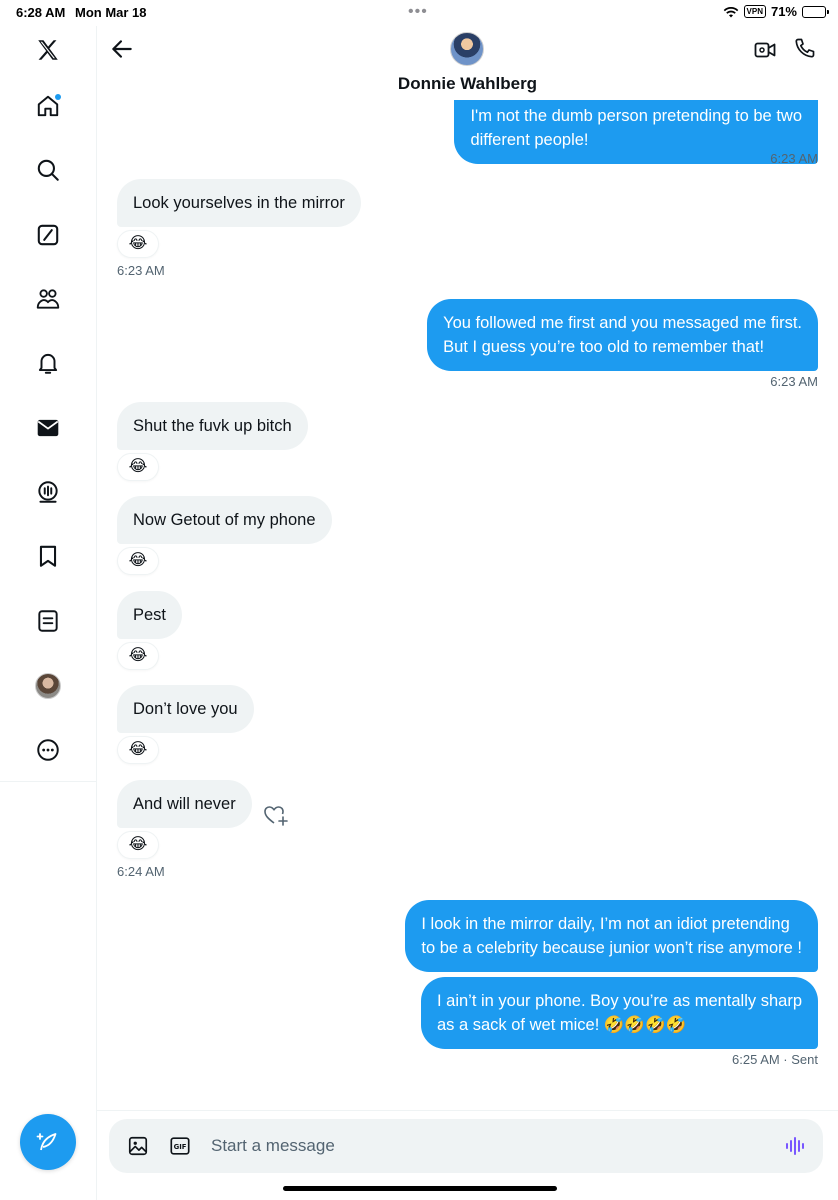 The width and height of the screenshot is (838, 1200). I want to click on status-date: Mon Mar 18, so click(111, 12).